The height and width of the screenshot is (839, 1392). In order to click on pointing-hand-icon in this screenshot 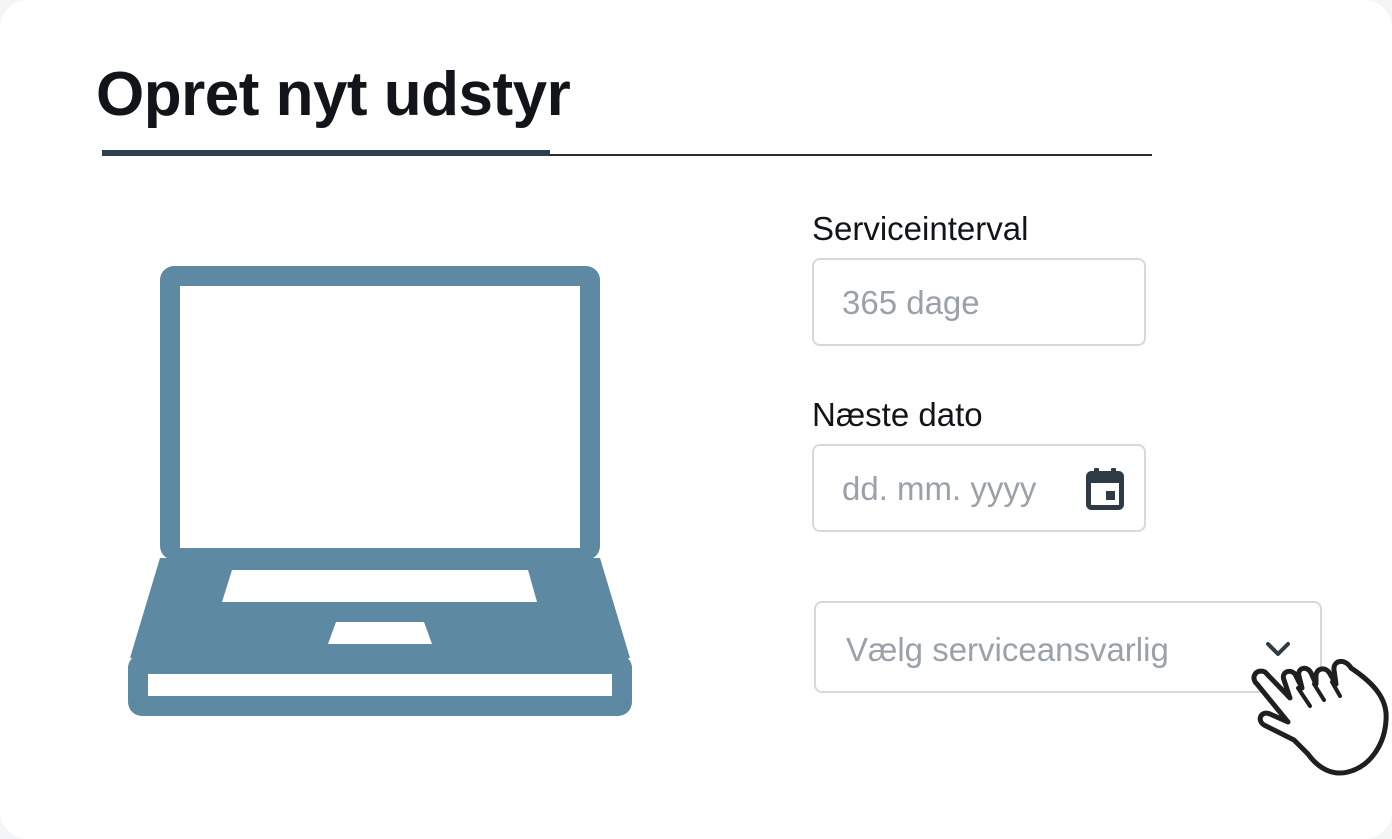, I will do `click(1320, 717)`.